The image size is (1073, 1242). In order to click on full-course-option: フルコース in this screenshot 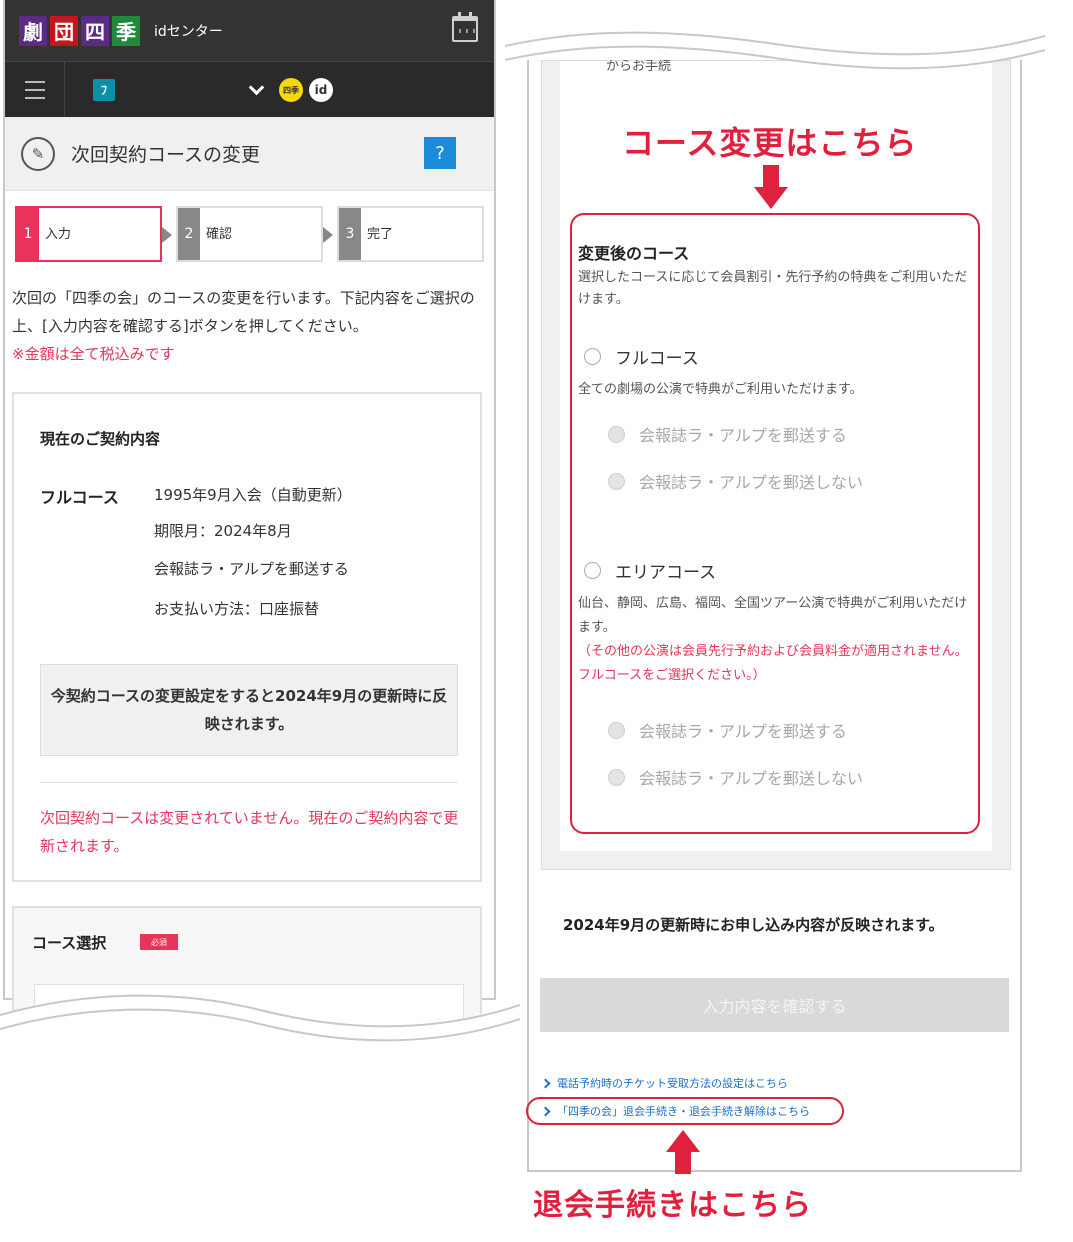, I will do `click(641, 356)`.